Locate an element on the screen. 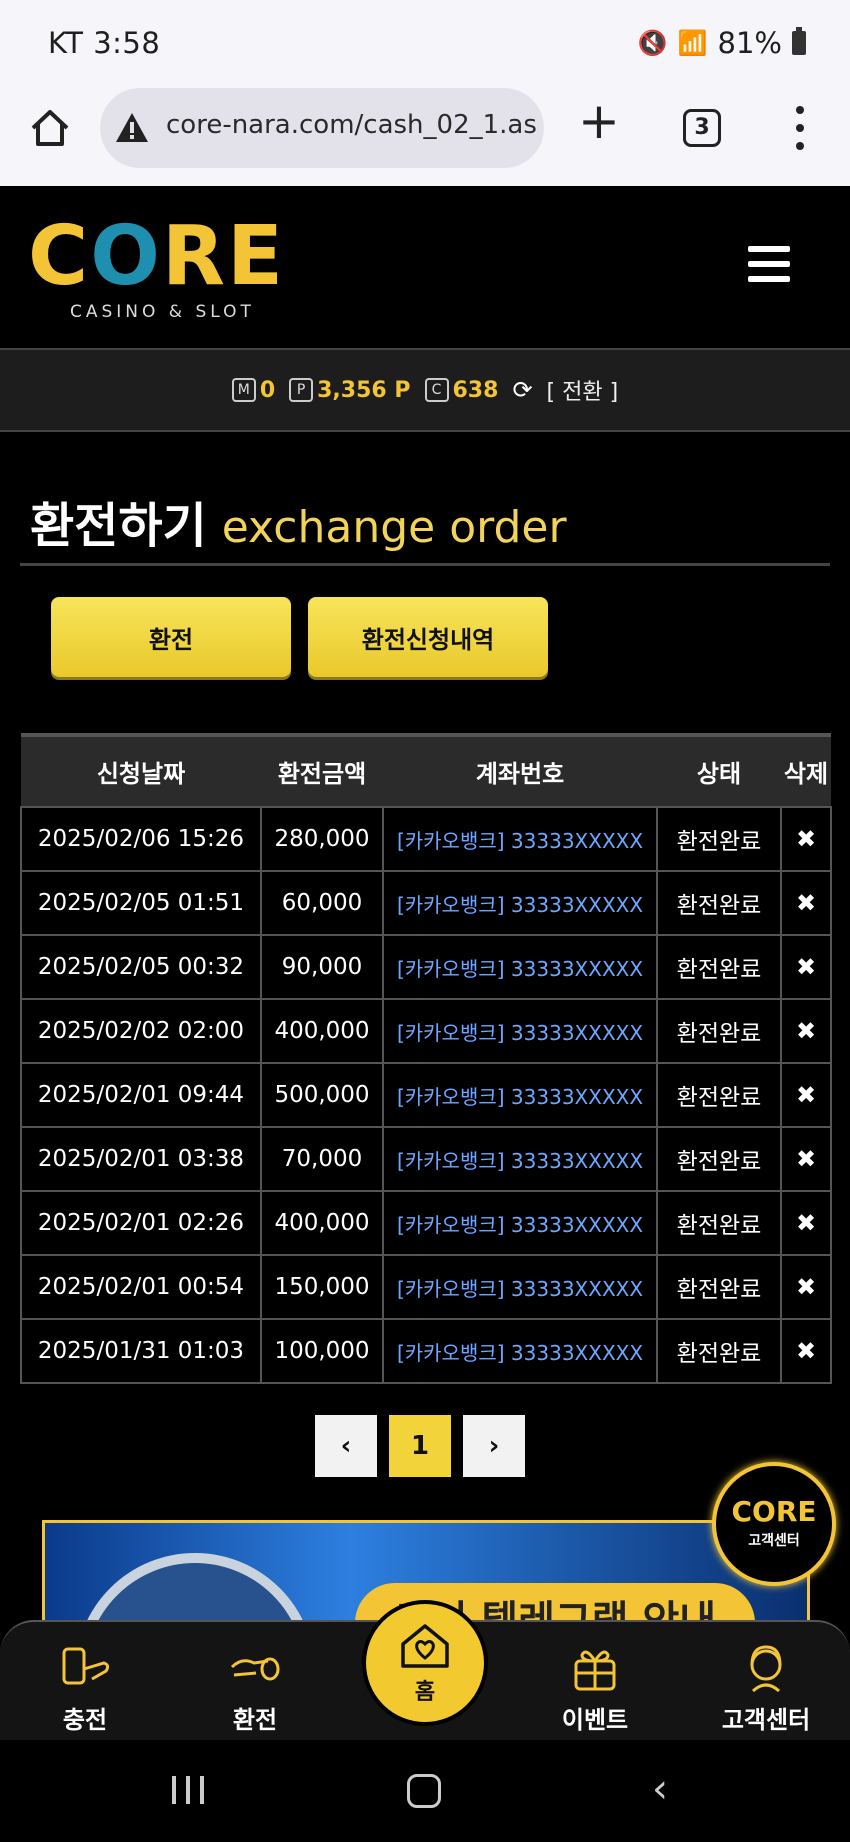 The width and height of the screenshot is (850, 1842). cell-date: 2025/02/05 01:51 is located at coordinates (141, 903).